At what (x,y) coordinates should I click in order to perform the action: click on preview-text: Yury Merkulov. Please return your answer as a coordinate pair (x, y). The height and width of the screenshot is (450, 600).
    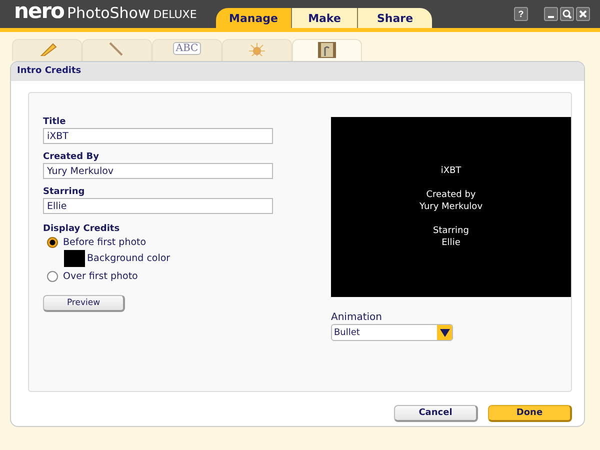
    Looking at the image, I should click on (451, 207).